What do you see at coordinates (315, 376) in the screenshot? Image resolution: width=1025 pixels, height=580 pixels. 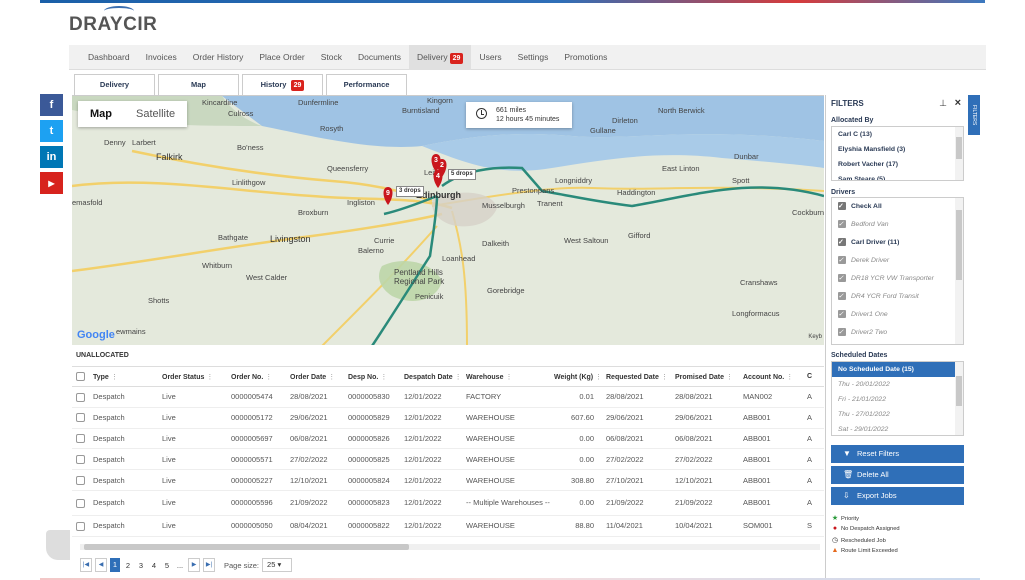 I see `col-header: Order Date ⋮` at bounding box center [315, 376].